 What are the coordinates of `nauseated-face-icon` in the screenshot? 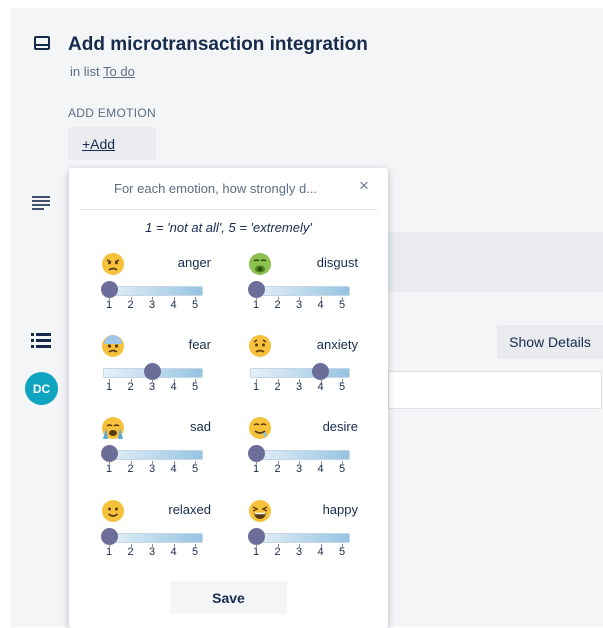 It's located at (260, 264).